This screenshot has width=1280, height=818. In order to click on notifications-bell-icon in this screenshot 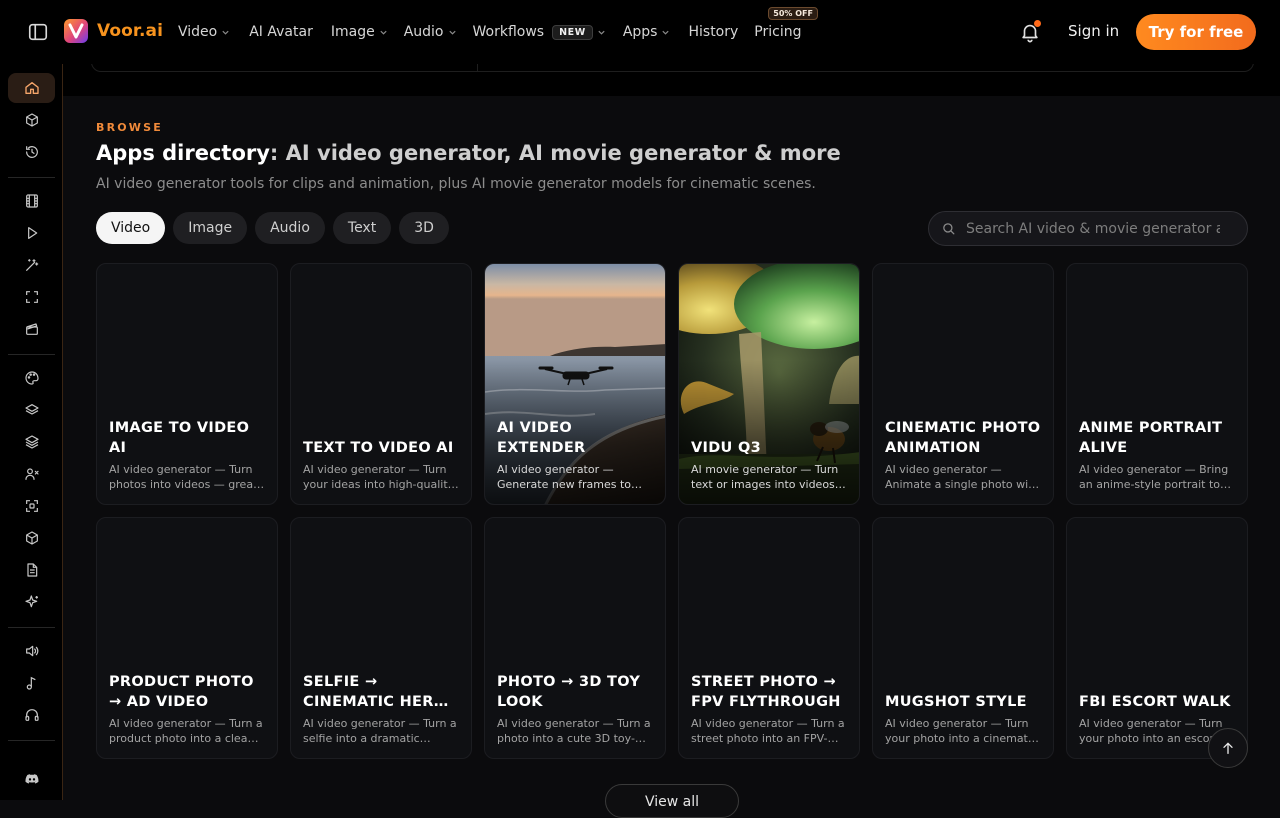, I will do `click(1030, 31)`.